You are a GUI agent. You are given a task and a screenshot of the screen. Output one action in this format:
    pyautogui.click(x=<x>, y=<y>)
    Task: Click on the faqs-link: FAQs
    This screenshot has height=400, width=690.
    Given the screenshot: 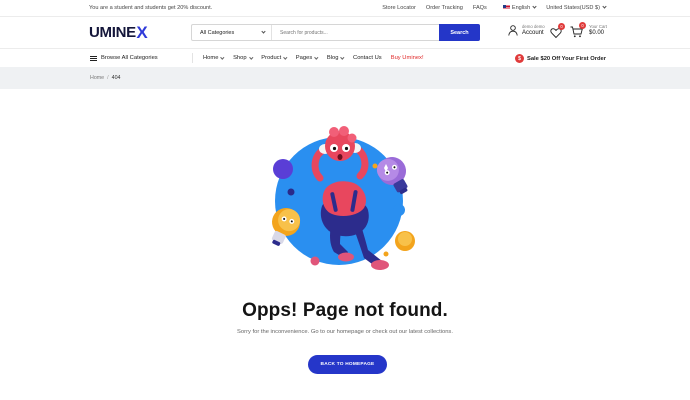 What is the action you would take?
    pyautogui.click(x=480, y=8)
    